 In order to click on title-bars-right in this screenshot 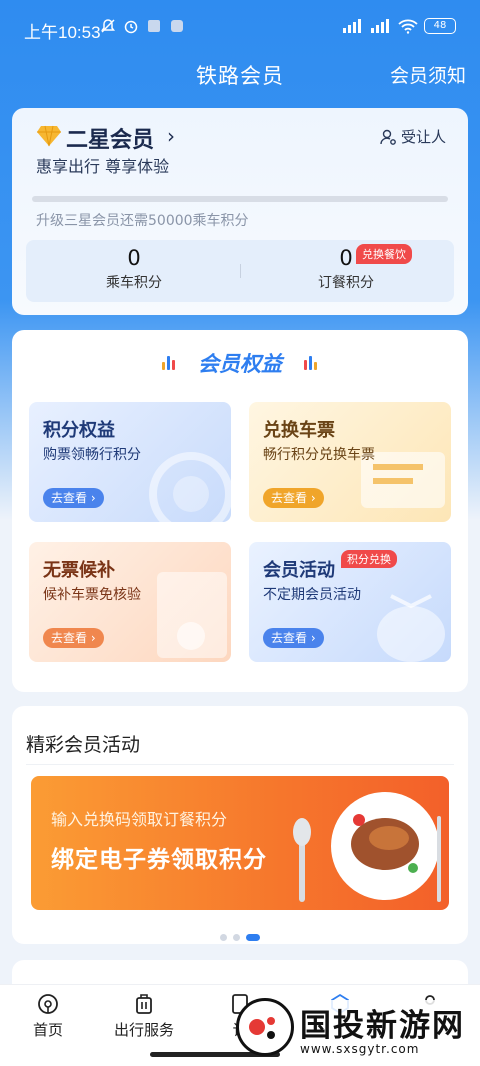, I will do `click(310, 363)`.